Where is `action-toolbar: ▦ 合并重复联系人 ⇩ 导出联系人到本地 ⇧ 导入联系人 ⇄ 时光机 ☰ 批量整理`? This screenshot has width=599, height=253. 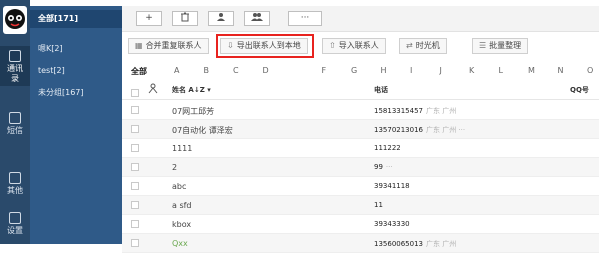
action-toolbar: ▦ 合并重复联系人 ⇩ 导出联系人到本地 ⇧ 导入联系人 ⇄ 时光机 ☰ 批量整理 is located at coordinates (360, 46).